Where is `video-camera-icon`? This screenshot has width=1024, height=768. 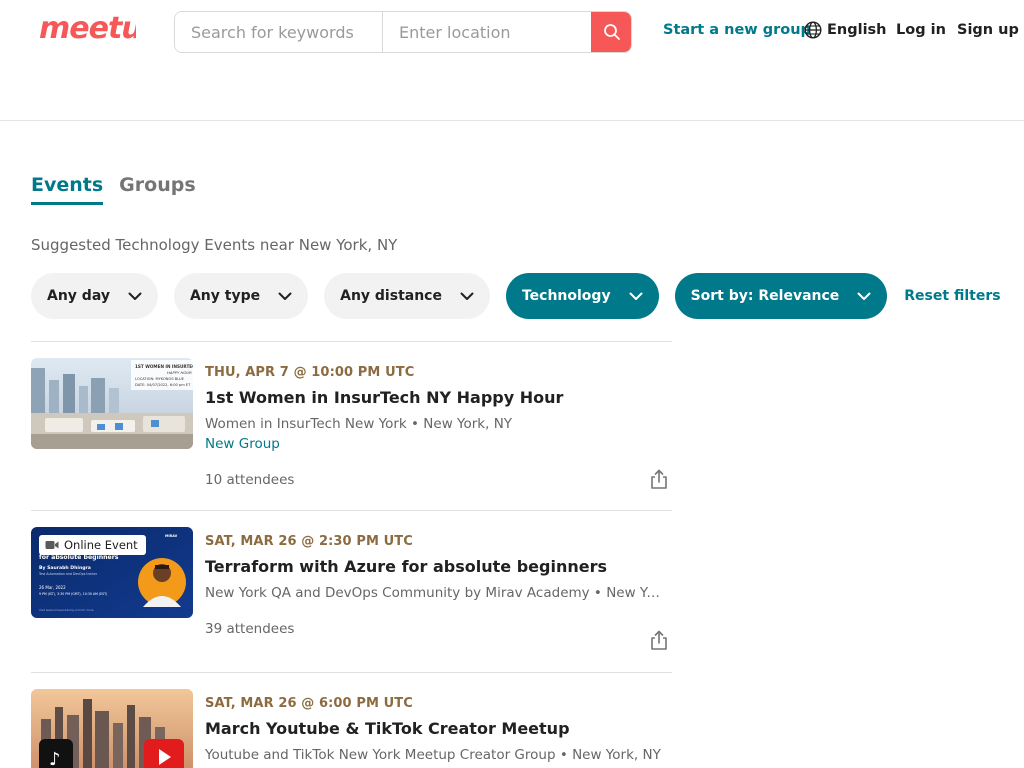 video-camera-icon is located at coordinates (52, 545).